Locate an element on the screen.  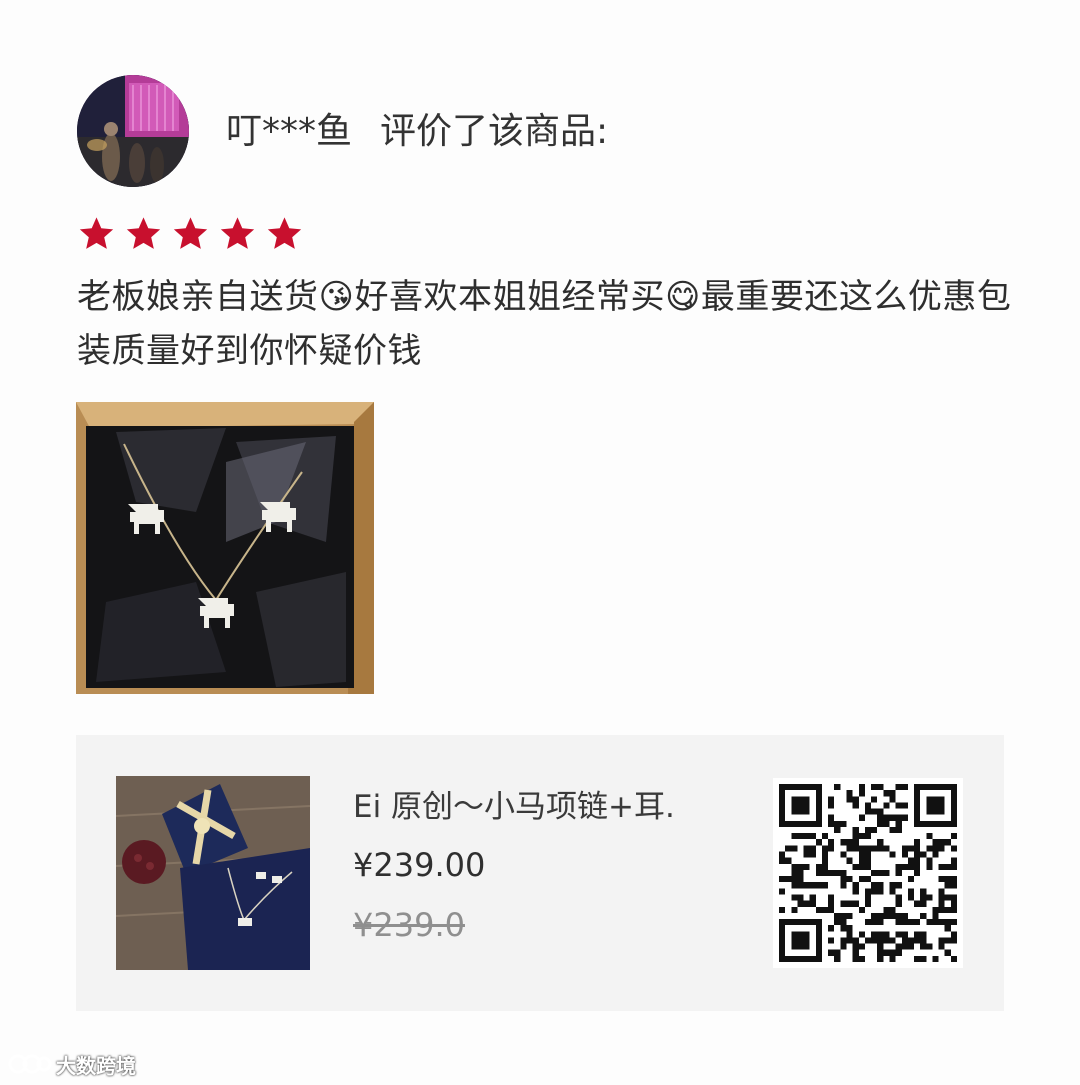
review-action-text: 评价了该商品: is located at coordinates (494, 131).